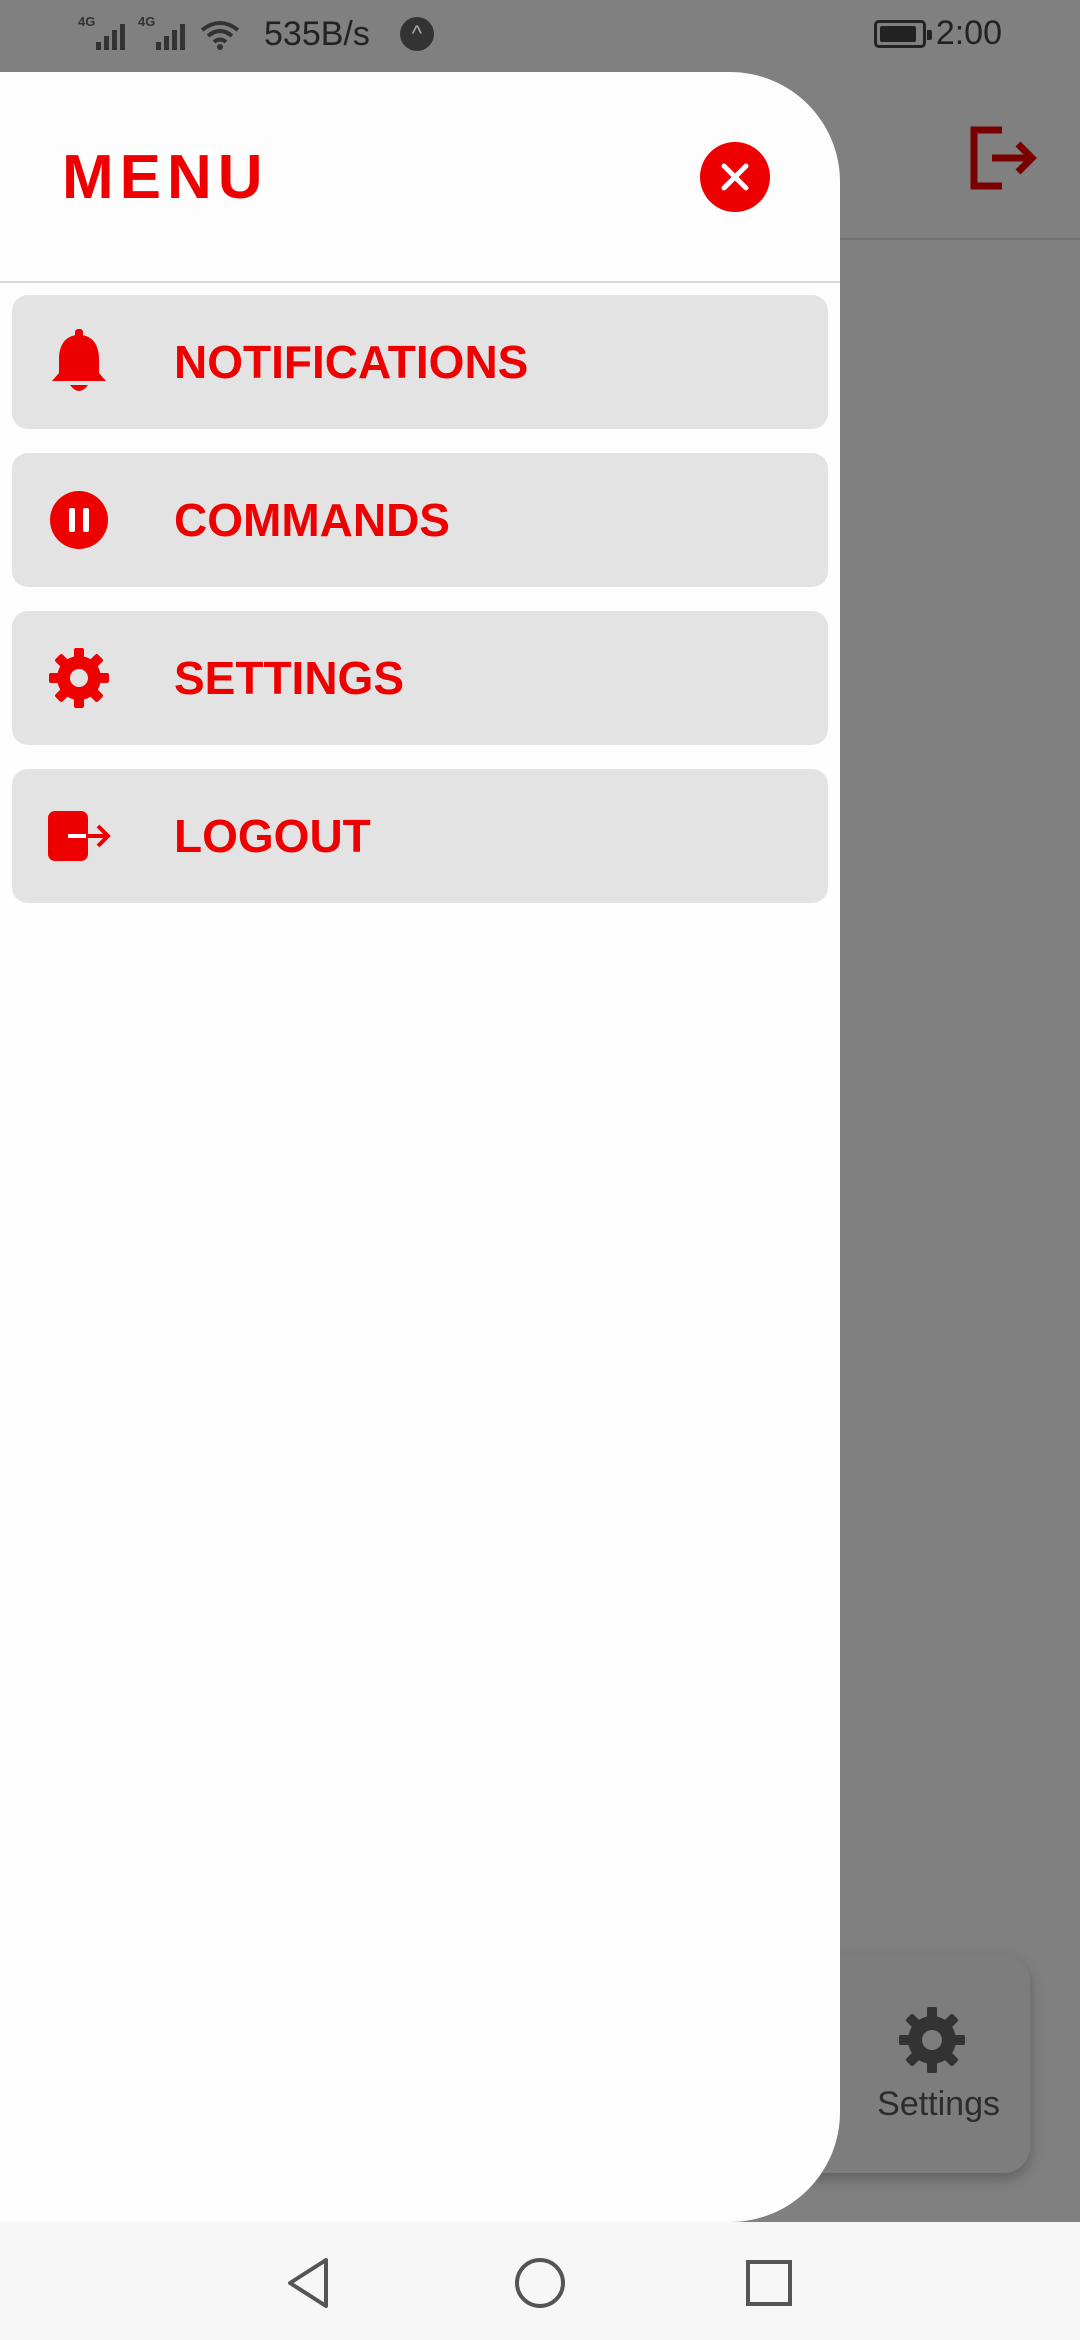  I want to click on menu-item-settings: SETTINGS, so click(420, 678).